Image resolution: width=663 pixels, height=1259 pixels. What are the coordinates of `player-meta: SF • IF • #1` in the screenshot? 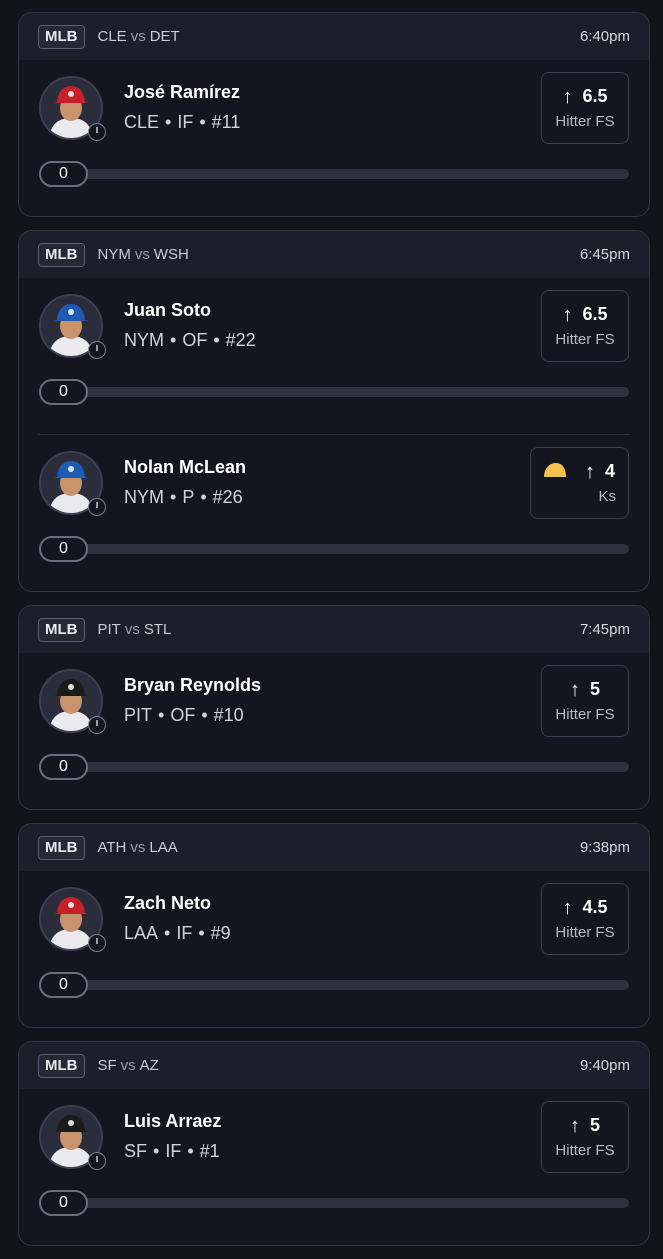 It's located at (172, 1151).